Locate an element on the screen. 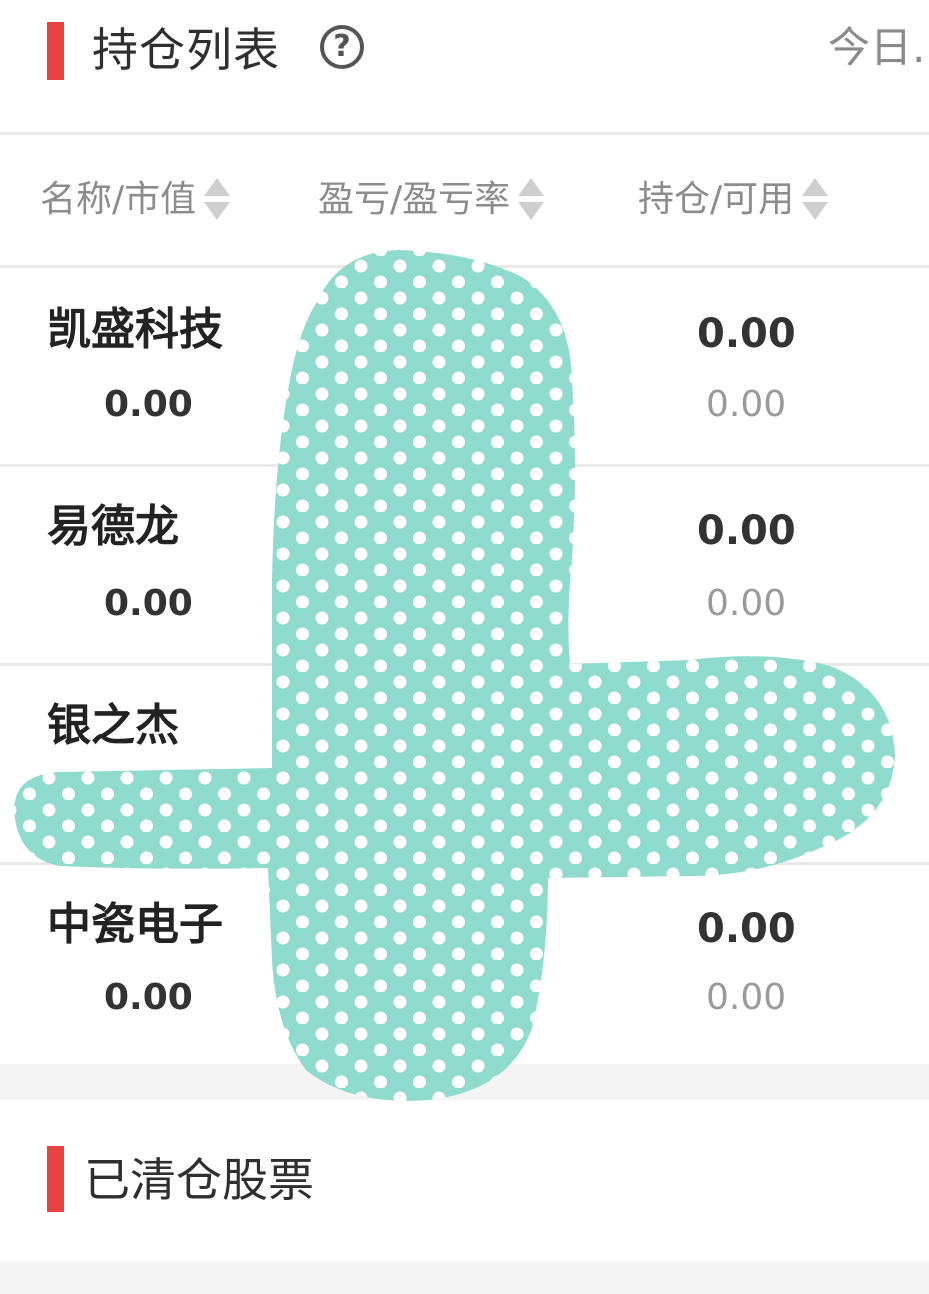 The image size is (929, 1294). column-header-profit-rate: 盈亏/盈亏率 is located at coordinates (431, 200).